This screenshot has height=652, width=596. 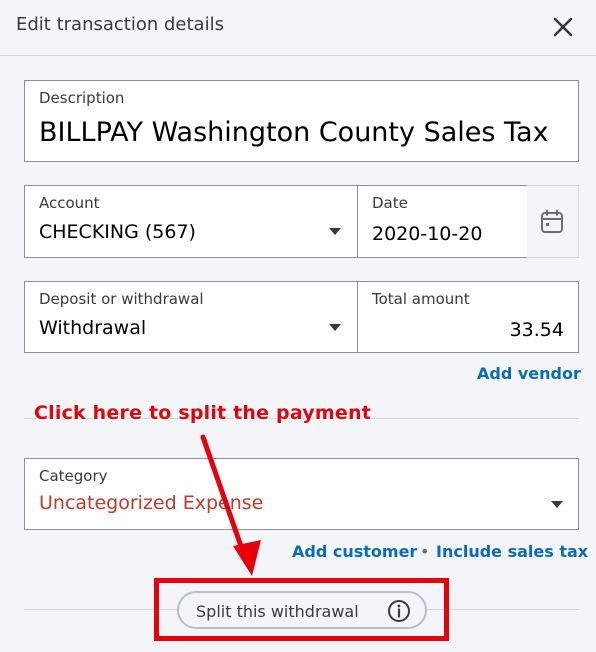 What do you see at coordinates (121, 299) in the screenshot?
I see `deposit-withdrawal-label: Deposit or withdrawal` at bounding box center [121, 299].